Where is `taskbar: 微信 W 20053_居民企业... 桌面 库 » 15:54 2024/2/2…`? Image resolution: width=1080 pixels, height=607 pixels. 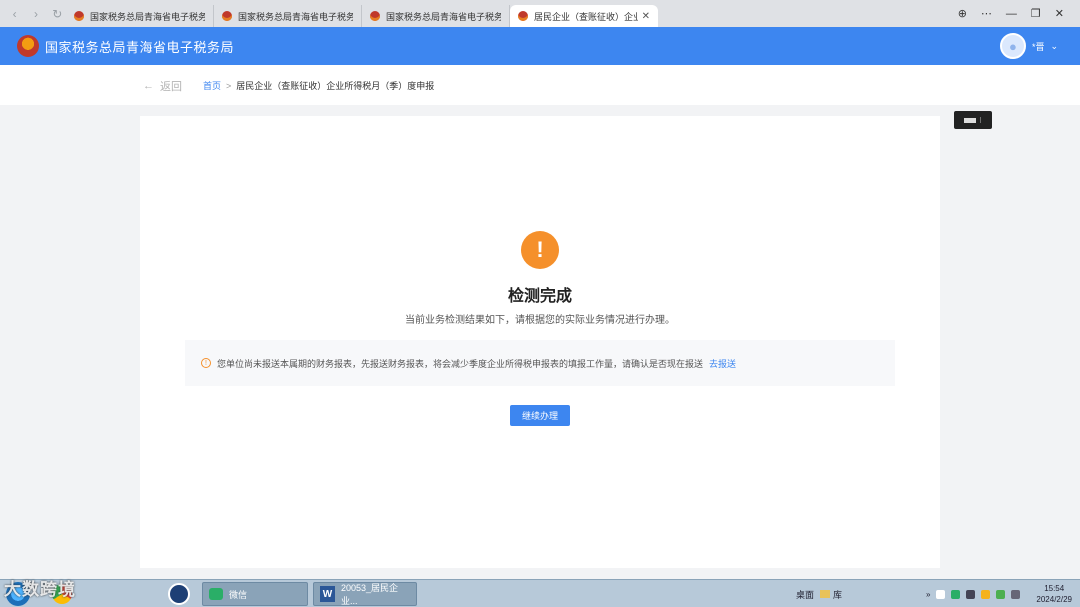 taskbar: 微信 W 20053_居民企业... 桌面 库 » 15:54 2024/2/2… is located at coordinates (540, 593).